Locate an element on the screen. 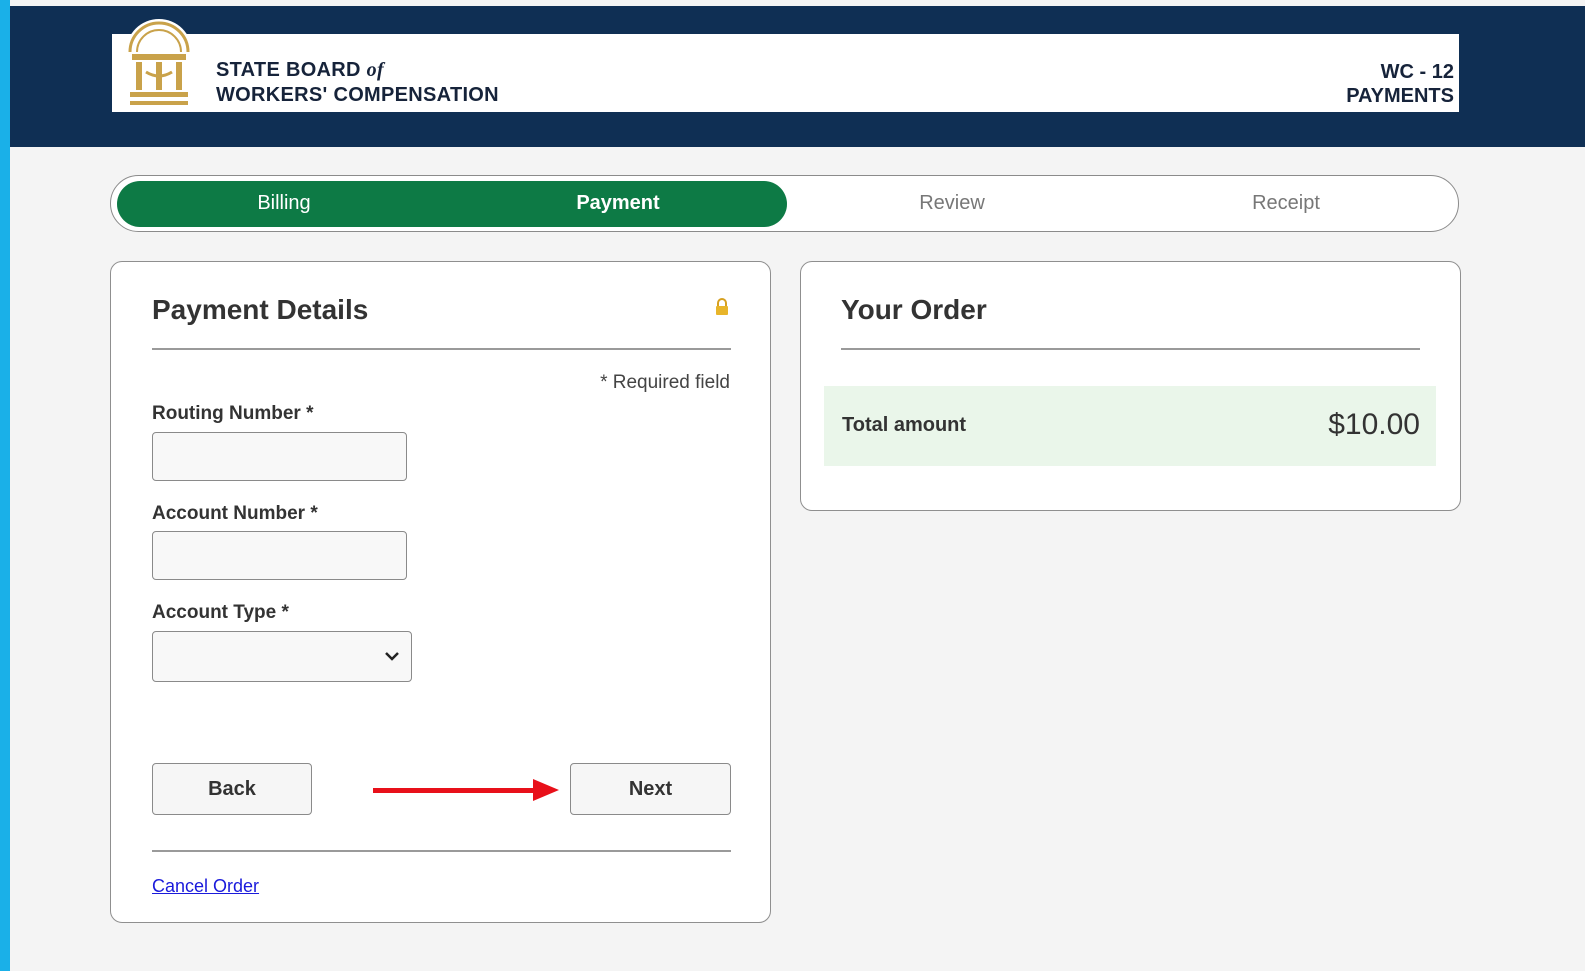 This screenshot has height=971, width=1585. order-divider is located at coordinates (1130, 349).